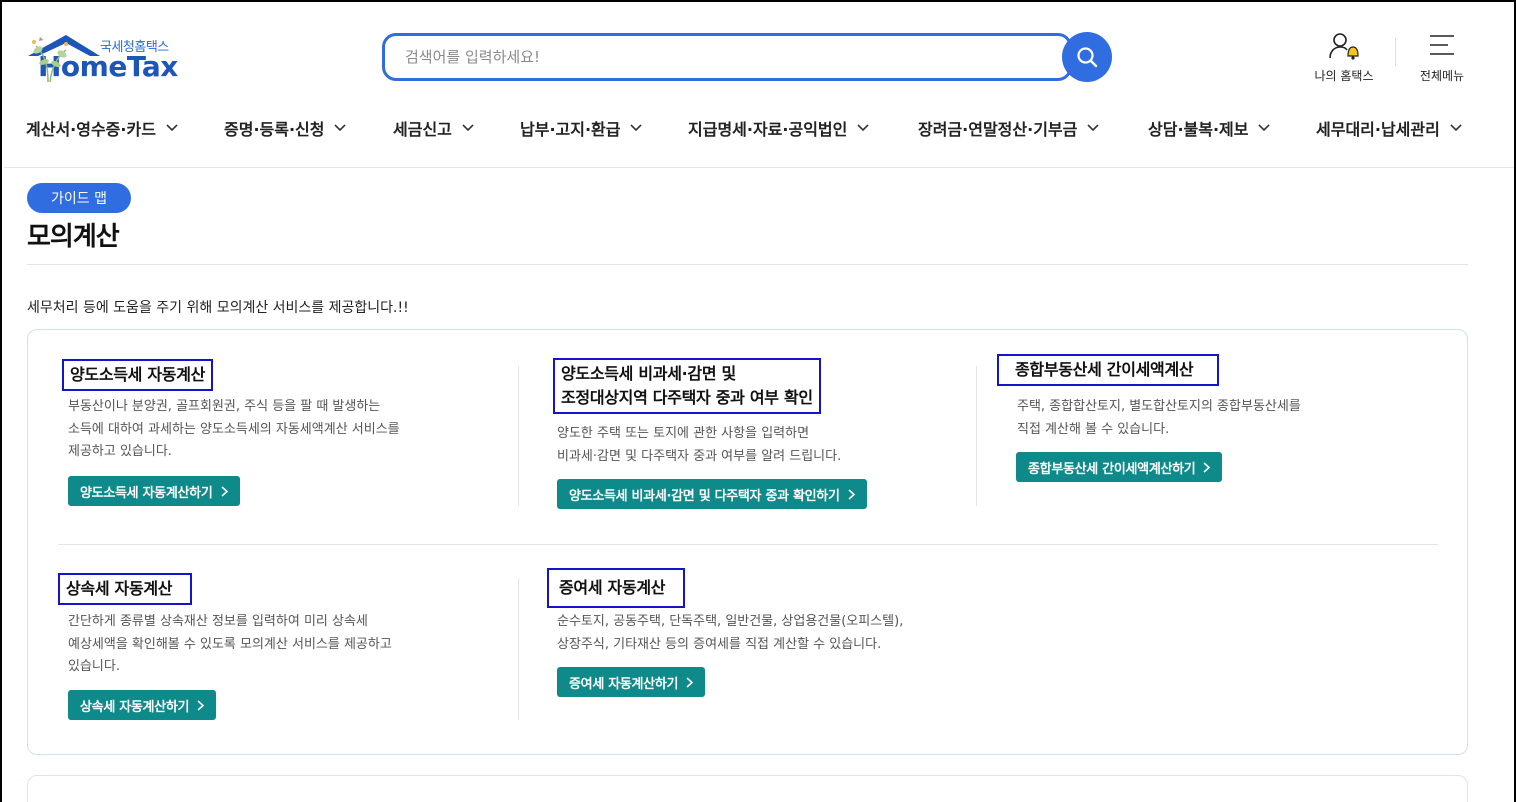 The width and height of the screenshot is (1516, 802). I want to click on gnb-label: 세무대리·납세관리, so click(1378, 129).